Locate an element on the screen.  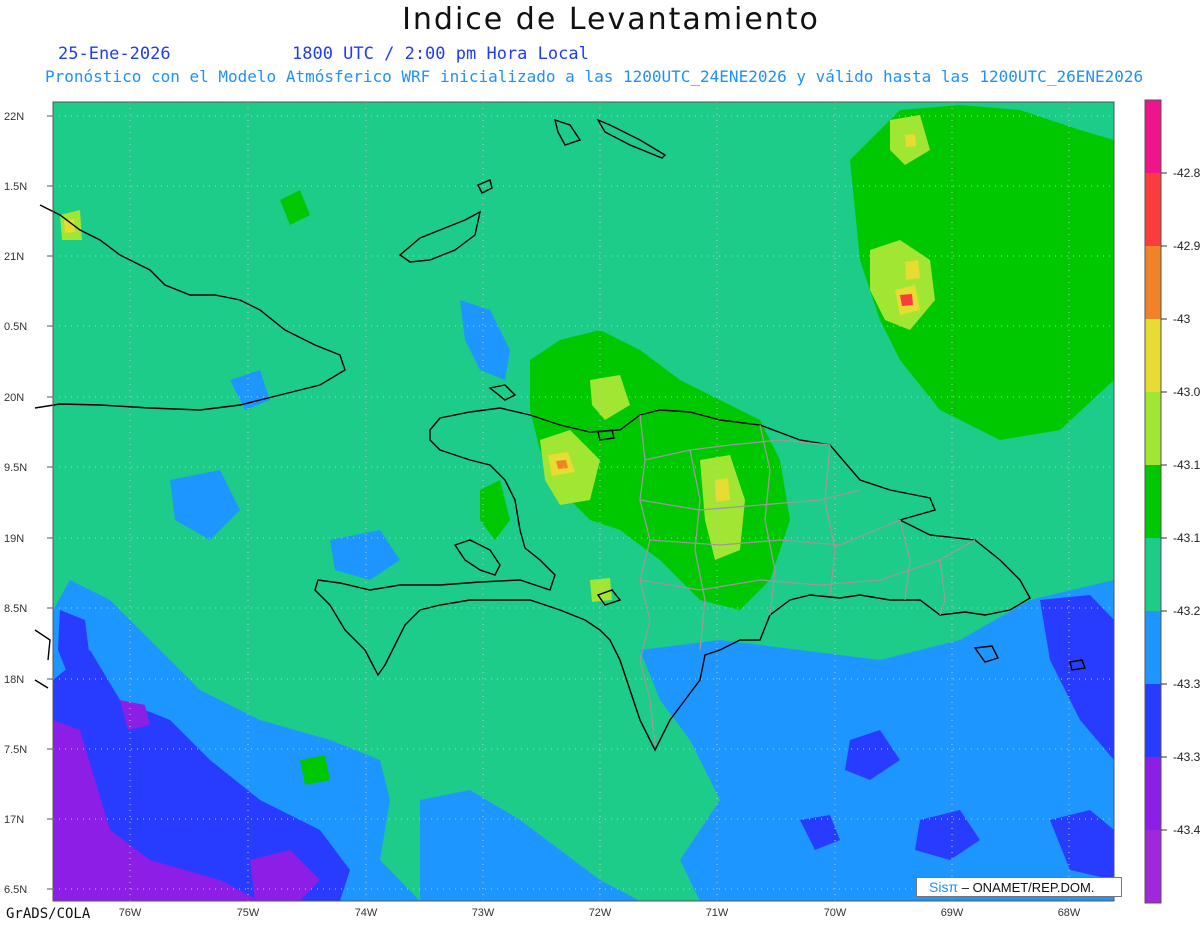
lat-label: 22N is located at coordinates (14, 117).